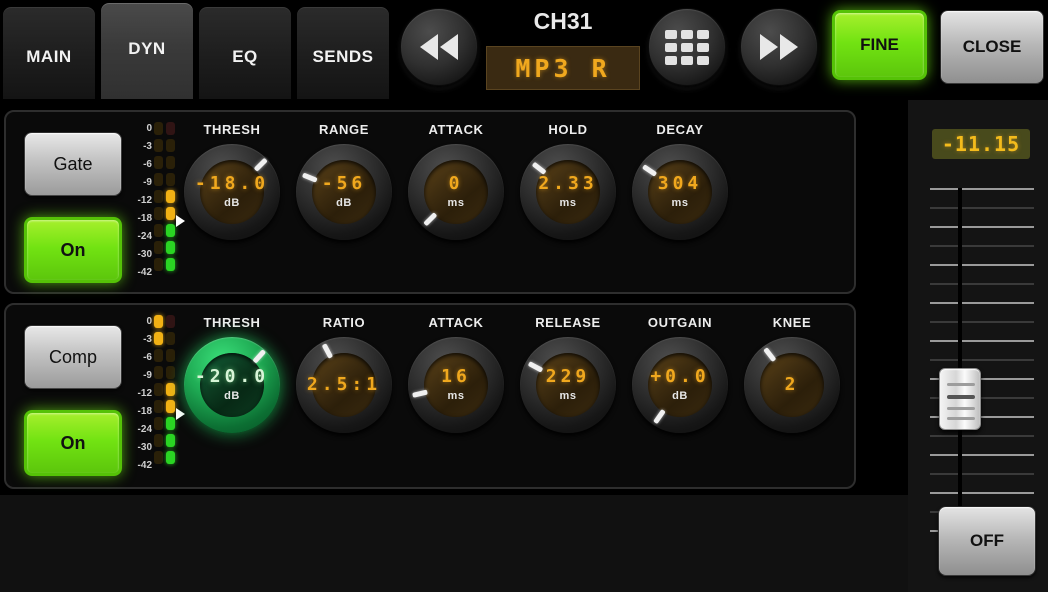 The width and height of the screenshot is (1048, 592). I want to click on knob-body: -56 dB, so click(344, 192).